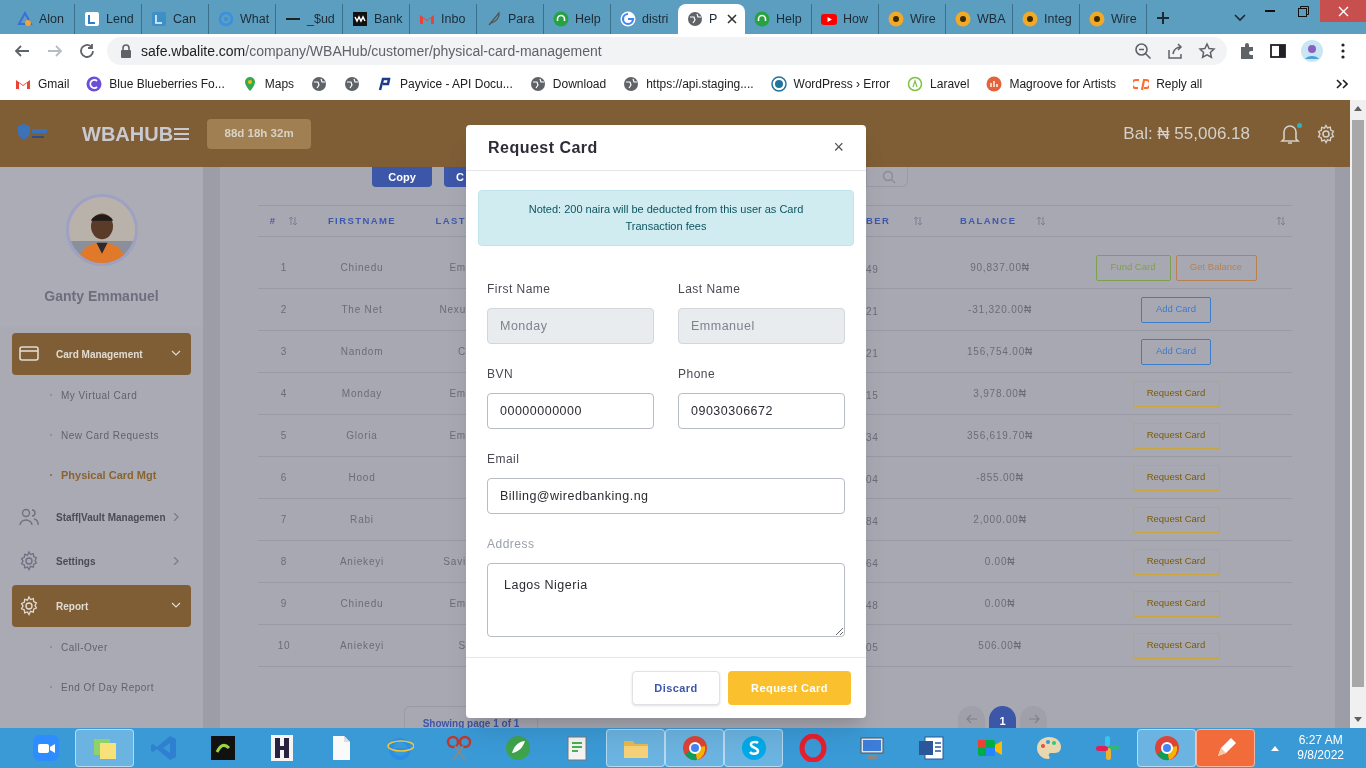 Image resolution: width=1366 pixels, height=768 pixels. What do you see at coordinates (568, 84) in the screenshot?
I see `bookmark-link: Download` at bounding box center [568, 84].